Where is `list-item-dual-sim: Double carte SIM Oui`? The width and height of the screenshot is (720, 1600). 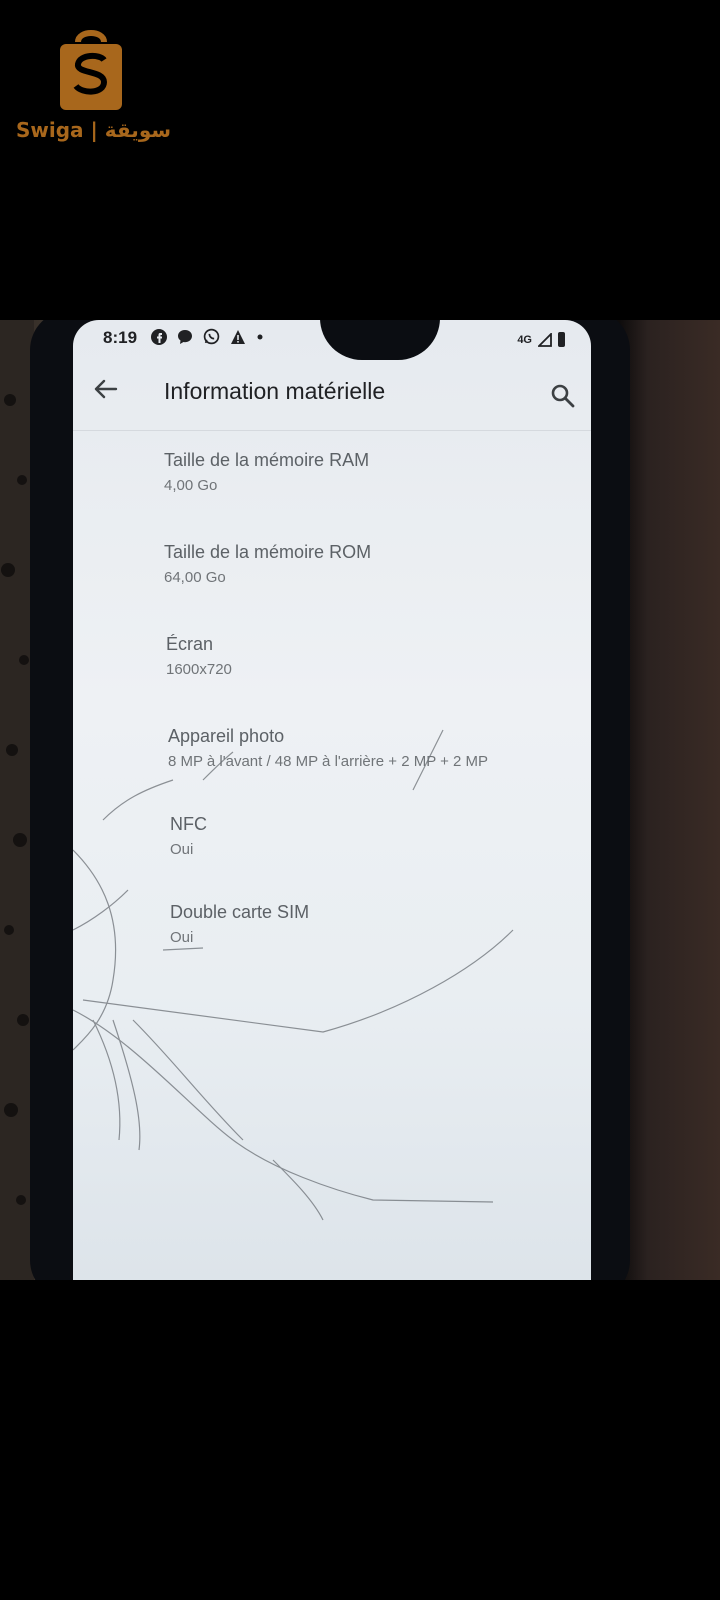 list-item-dual-sim: Double carte SIM Oui is located at coordinates (239, 924).